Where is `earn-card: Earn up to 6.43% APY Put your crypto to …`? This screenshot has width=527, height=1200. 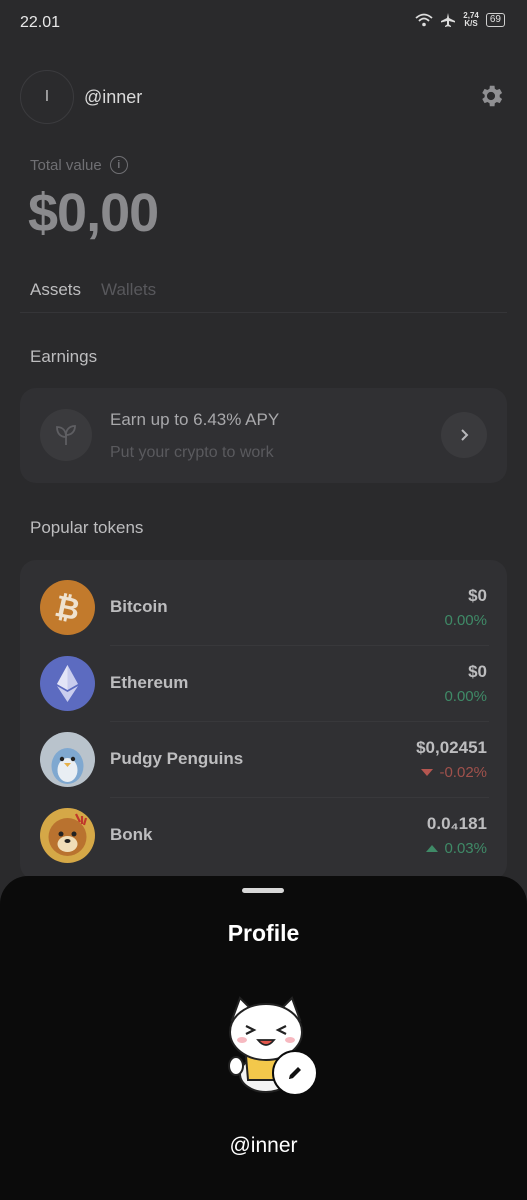
earn-card: Earn up to 6.43% APY Put your crypto to … is located at coordinates (263, 435).